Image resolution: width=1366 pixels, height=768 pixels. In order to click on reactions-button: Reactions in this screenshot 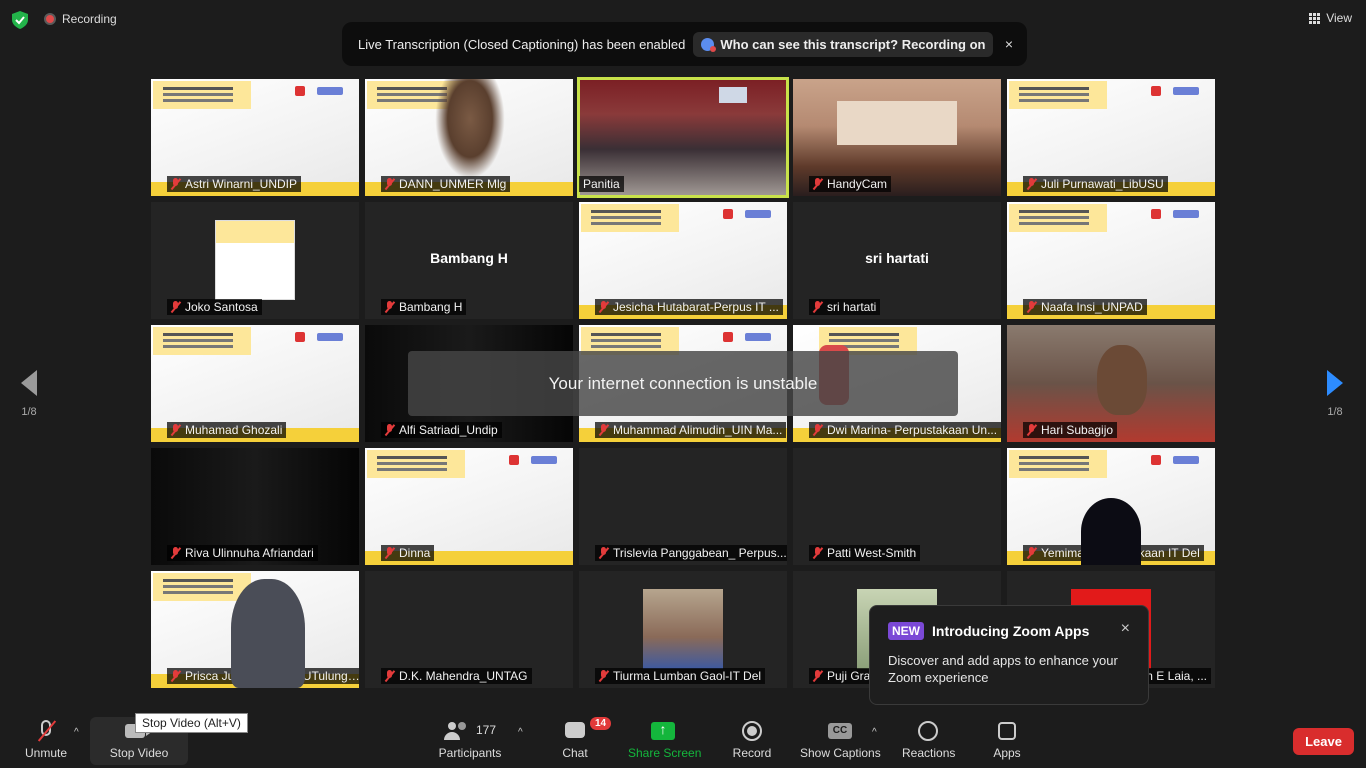, I will do `click(929, 740)`.